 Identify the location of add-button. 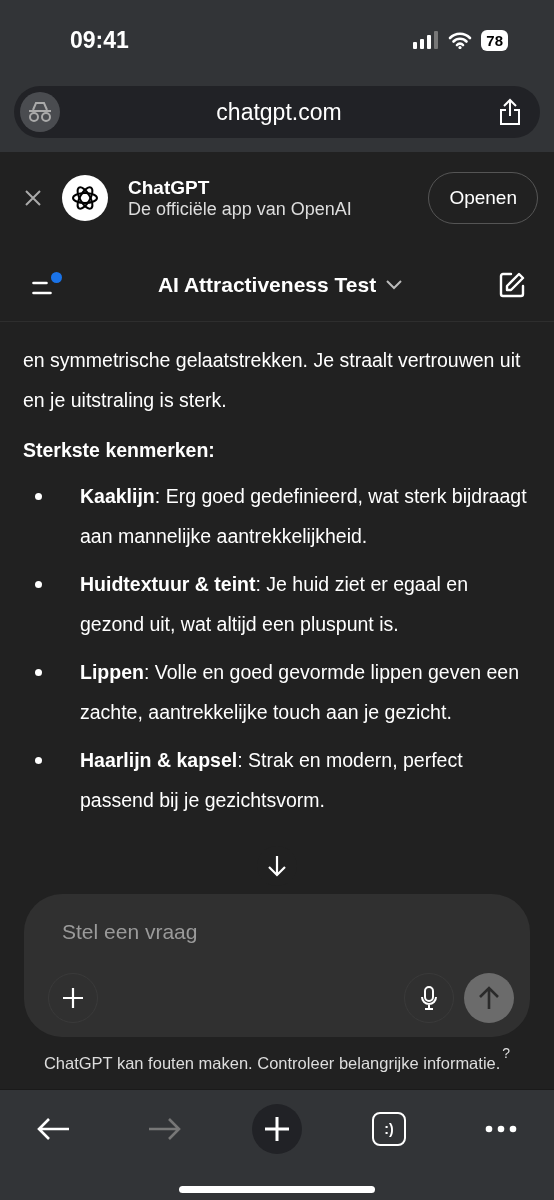
(73, 998).